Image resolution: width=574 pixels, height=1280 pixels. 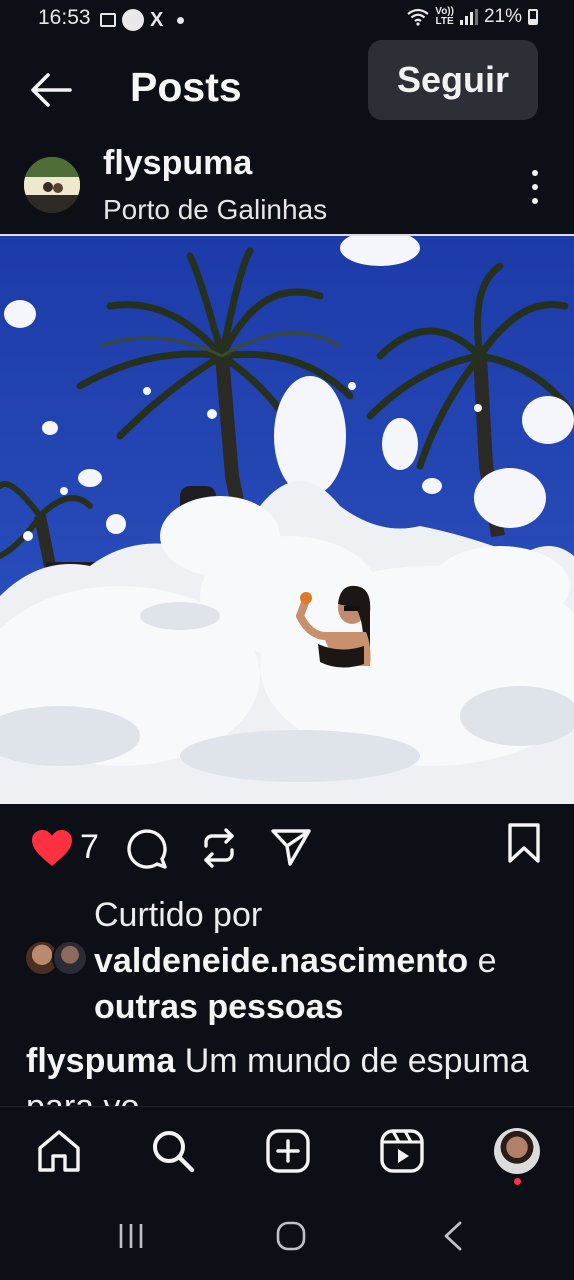 What do you see at coordinates (288, 1151) in the screenshot?
I see `plus-square-icon` at bounding box center [288, 1151].